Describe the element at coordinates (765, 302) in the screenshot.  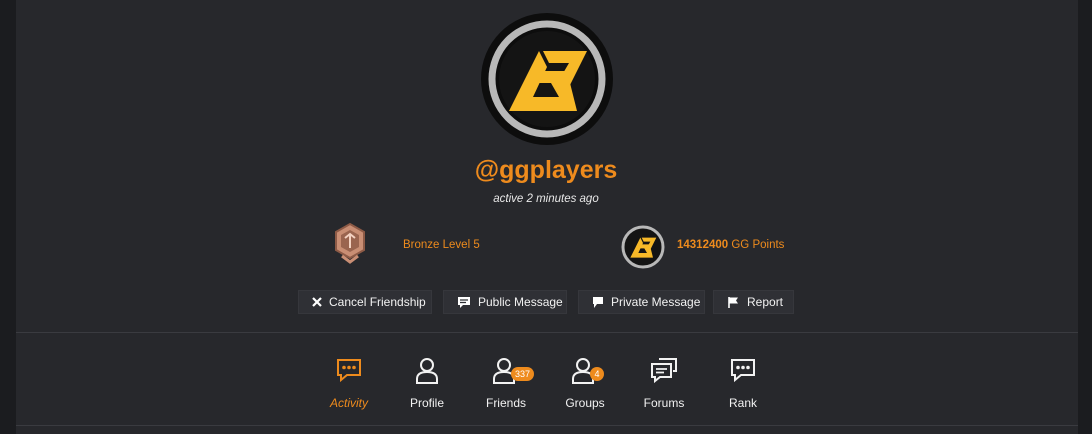
I see `report-label: Report` at that location.